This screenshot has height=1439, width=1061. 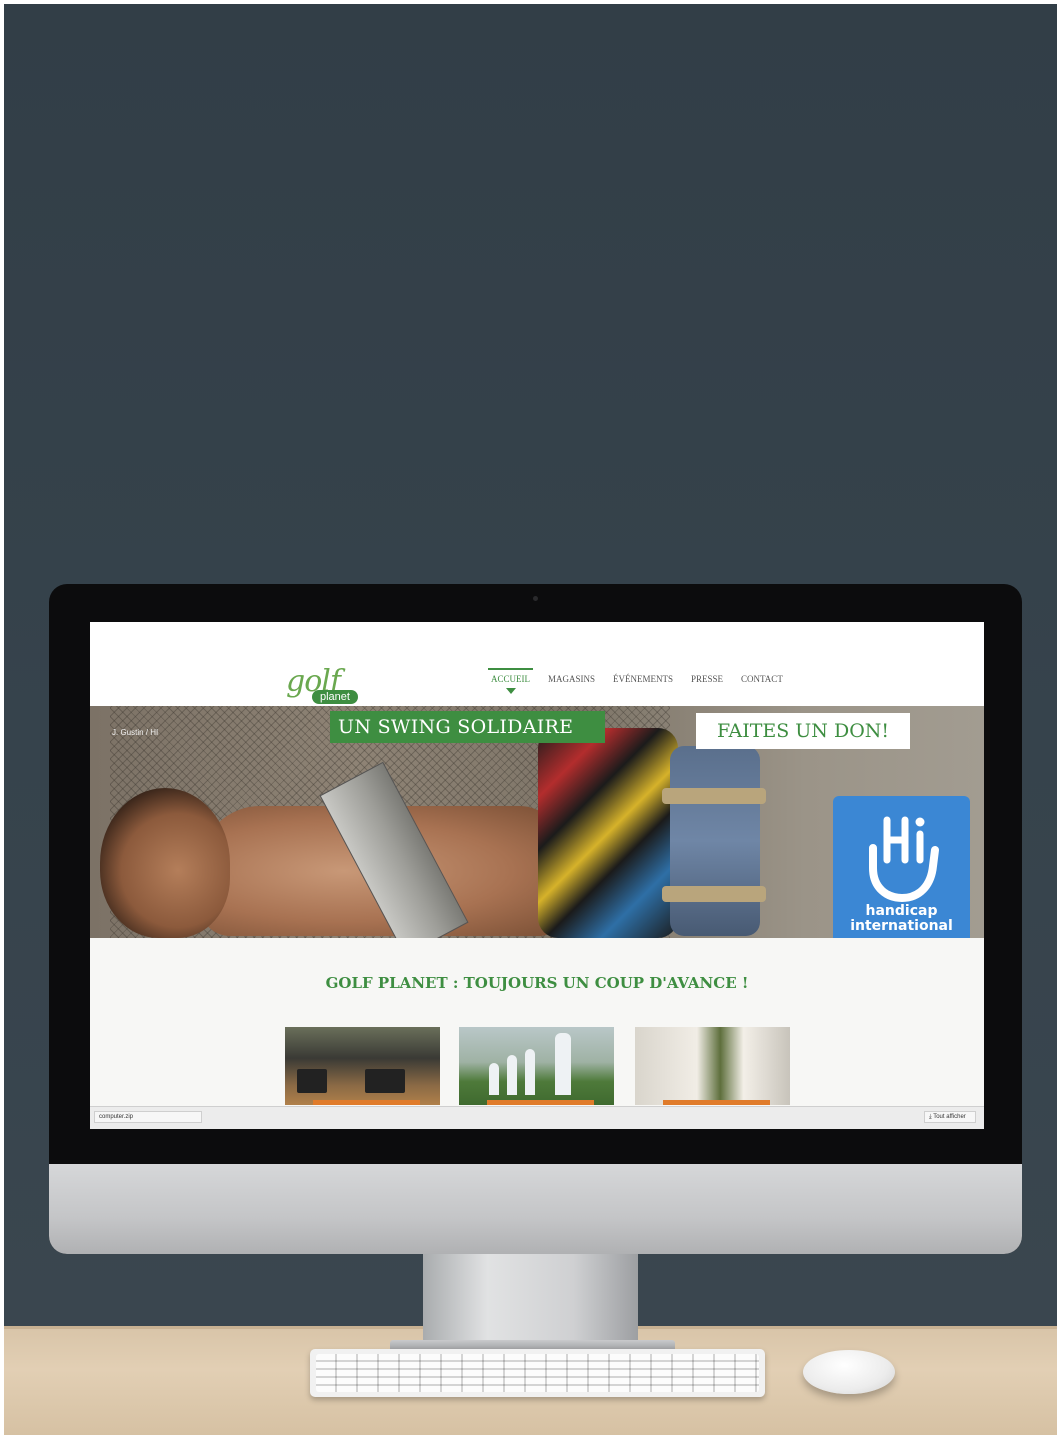 I want to click on monitor-stand, so click(x=530, y=1297).